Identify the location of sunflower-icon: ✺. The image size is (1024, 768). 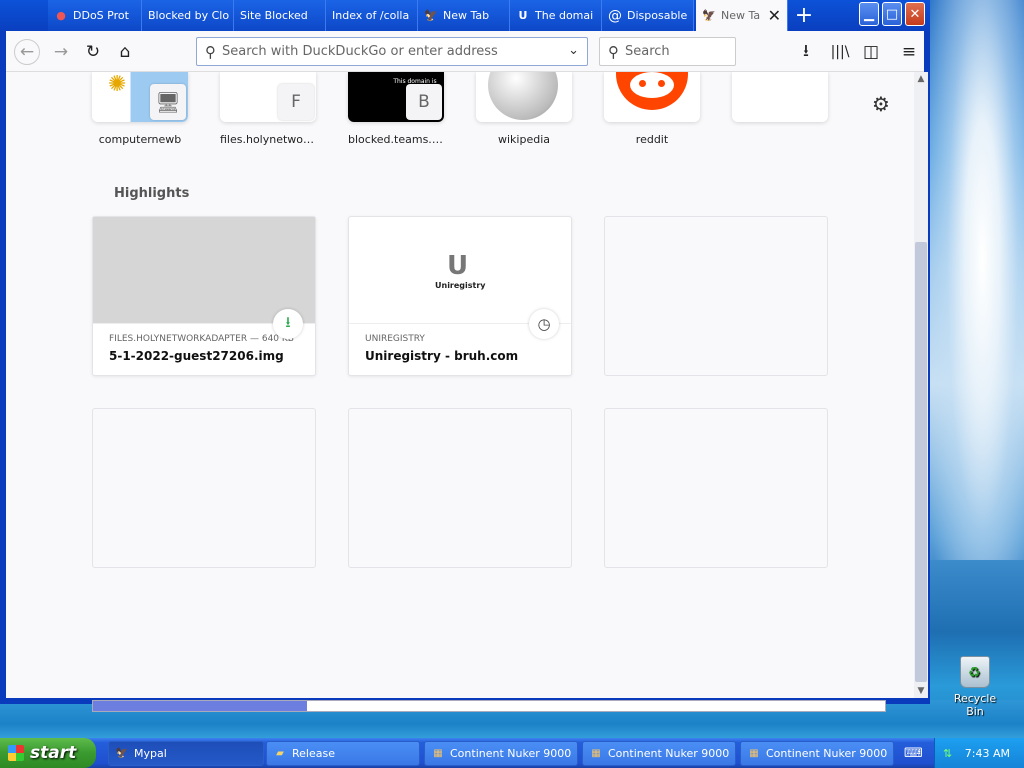
(117, 84).